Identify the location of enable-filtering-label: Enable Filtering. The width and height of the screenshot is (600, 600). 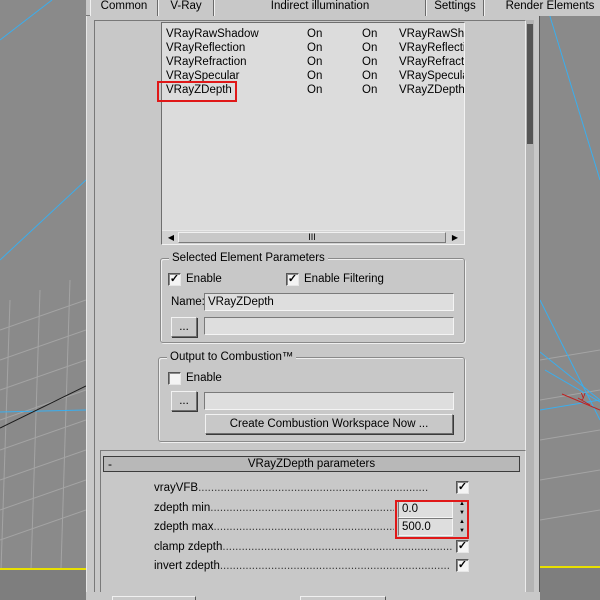
(344, 279).